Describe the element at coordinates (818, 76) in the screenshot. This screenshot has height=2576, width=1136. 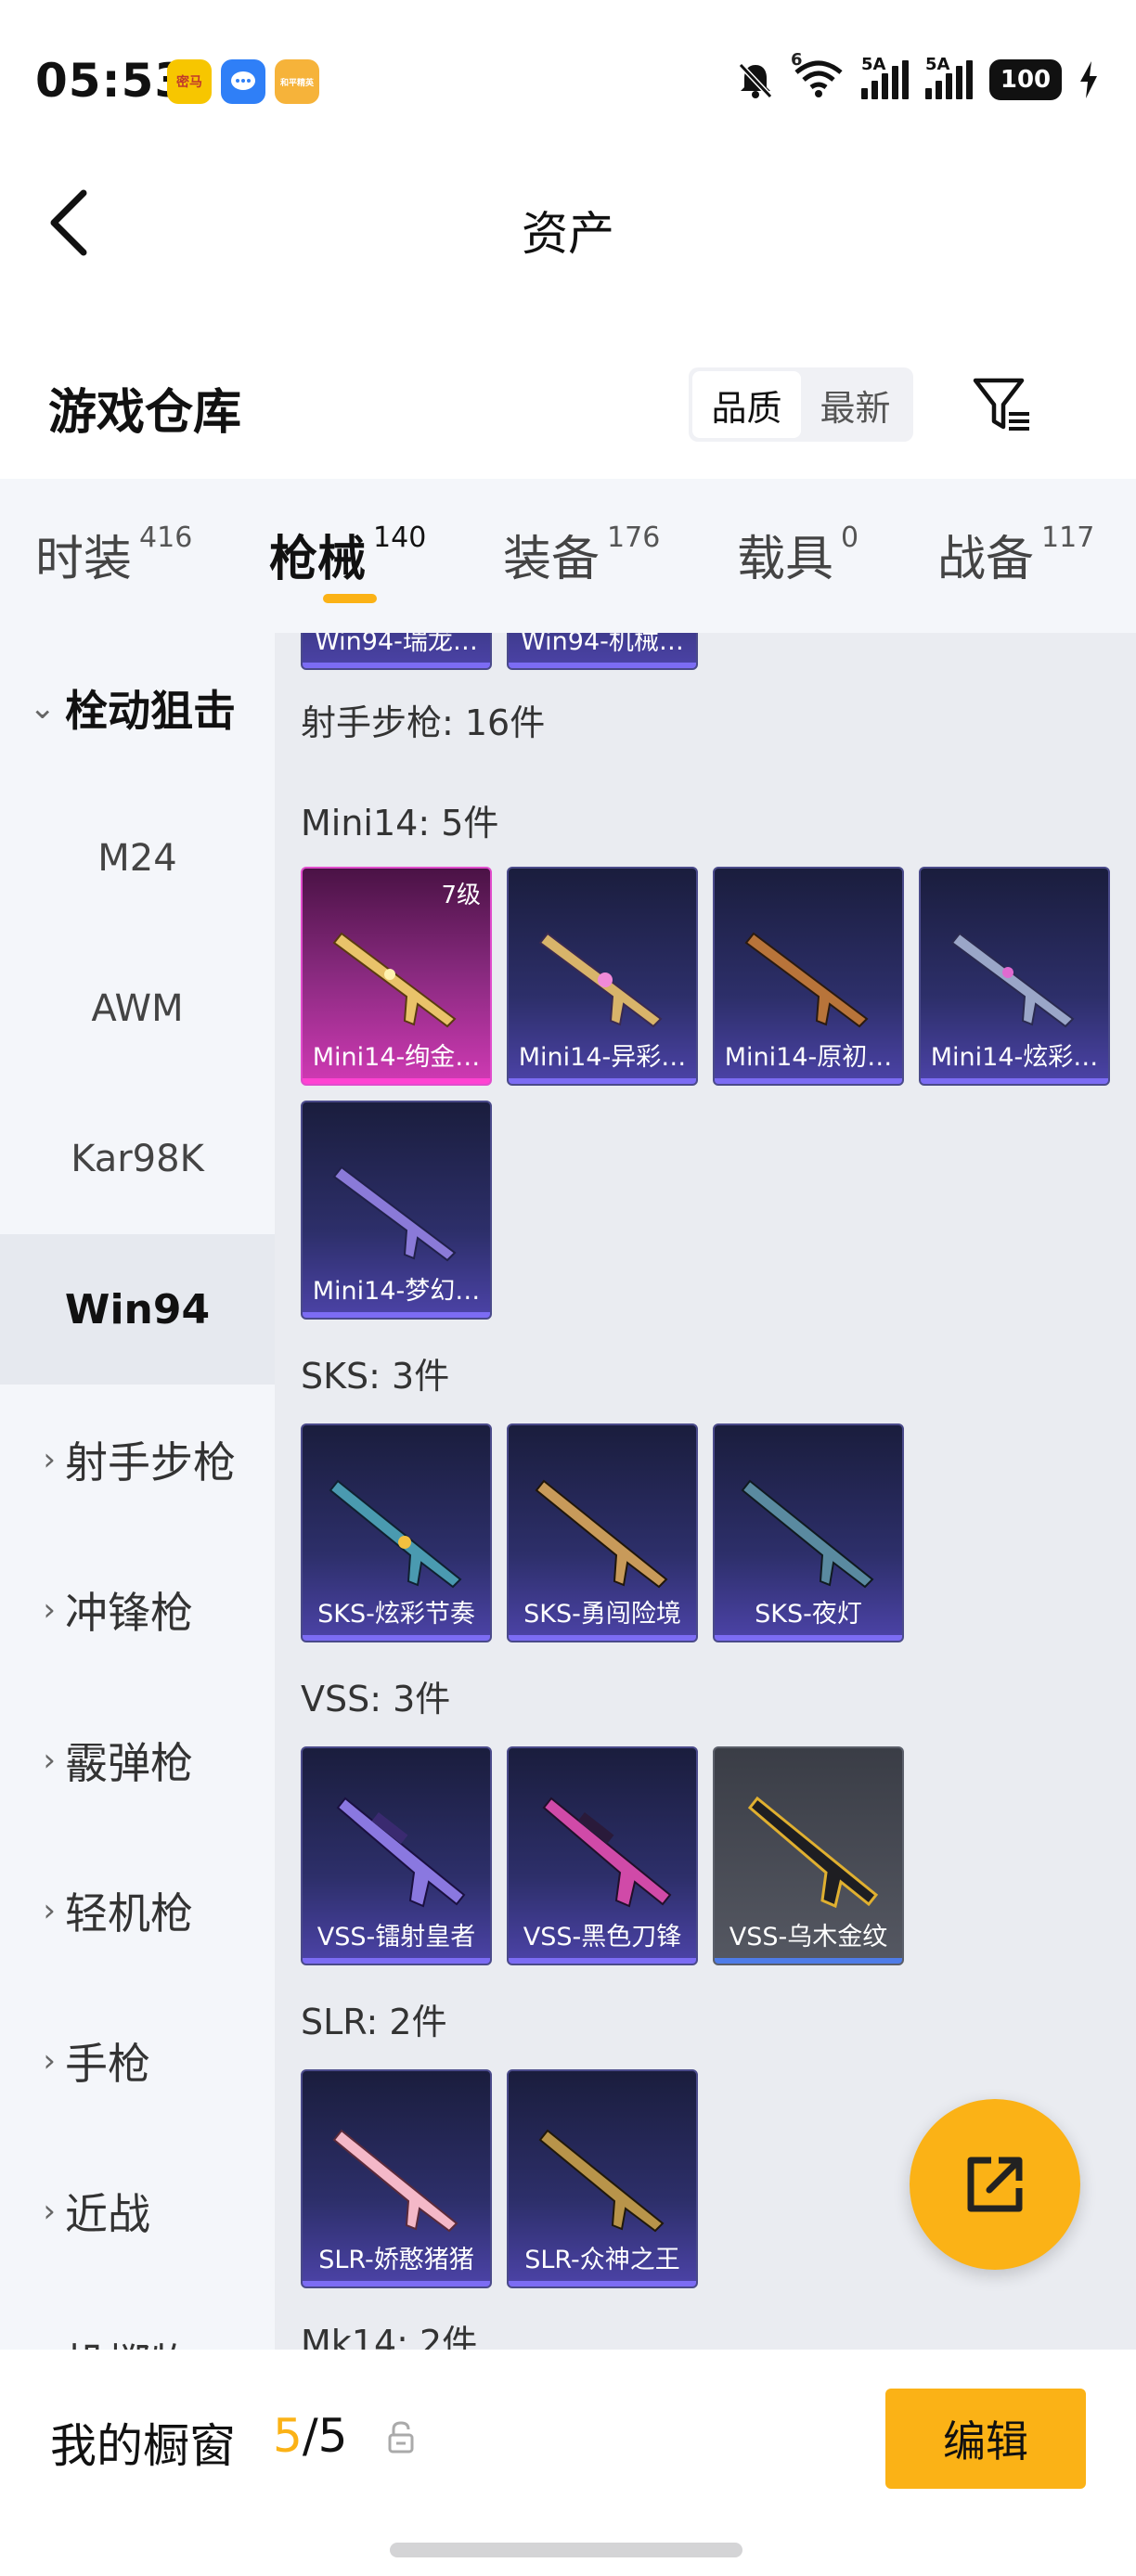
I see `wifi-icon: 6` at that location.